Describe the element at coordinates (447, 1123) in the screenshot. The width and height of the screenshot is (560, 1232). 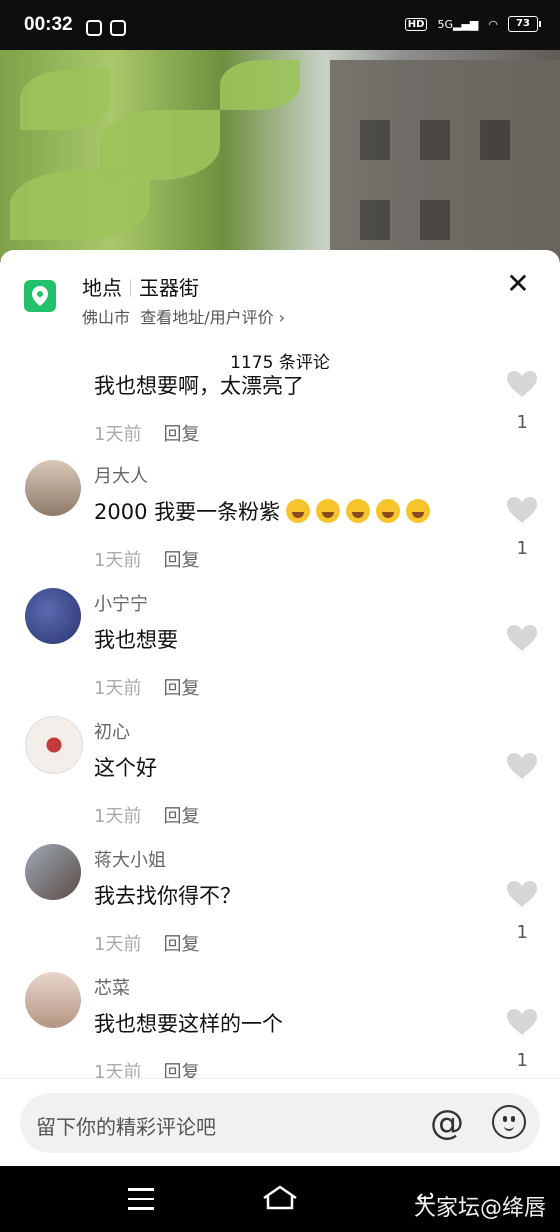
I see `mention-icon: @` at that location.